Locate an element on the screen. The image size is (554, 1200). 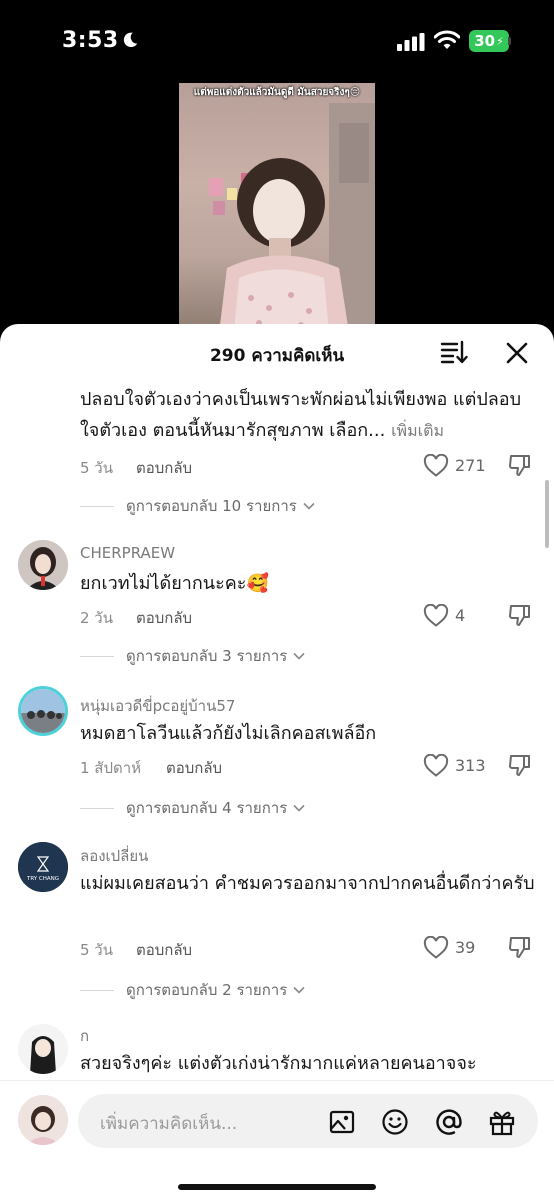
try-chang-logo: TRY CHANG is located at coordinates (43, 867).